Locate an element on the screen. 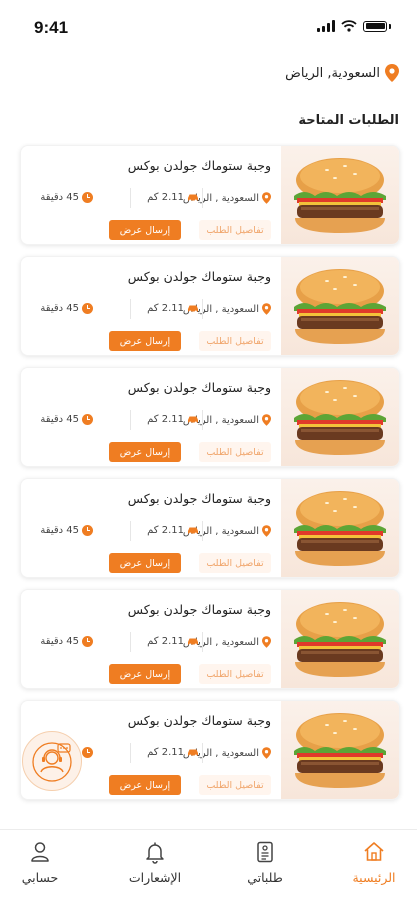  bell-icon is located at coordinates (155, 853).